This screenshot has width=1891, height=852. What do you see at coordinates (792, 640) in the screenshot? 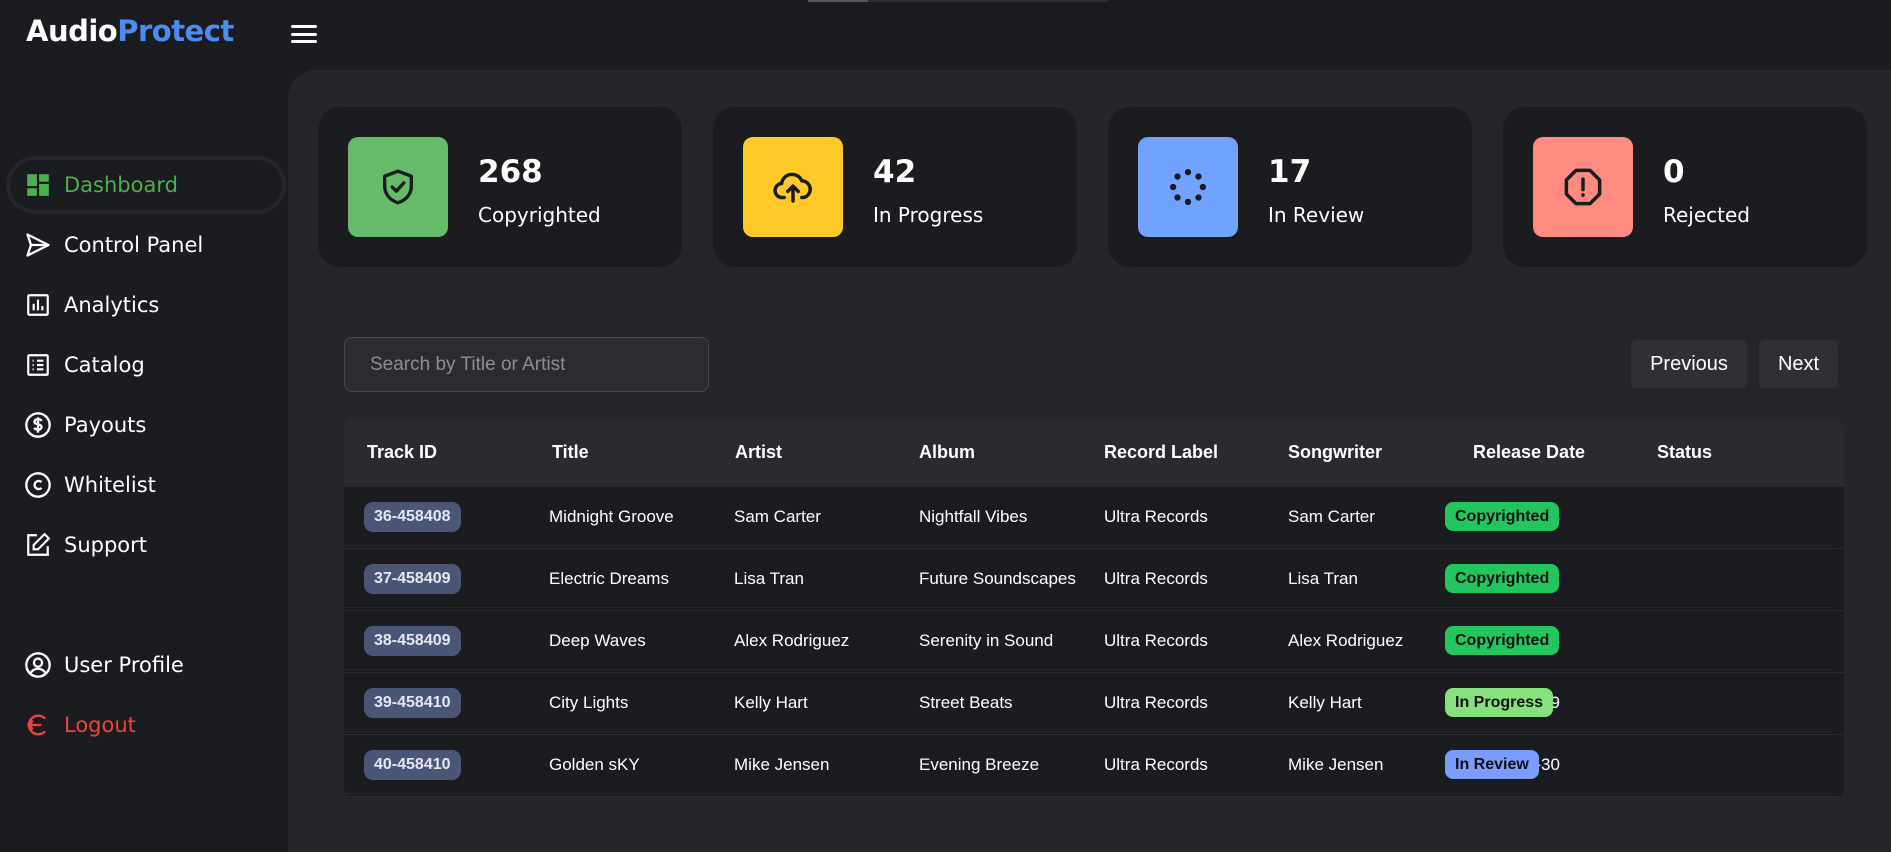
I see `cell-artist: Alex Rodriguez` at bounding box center [792, 640].